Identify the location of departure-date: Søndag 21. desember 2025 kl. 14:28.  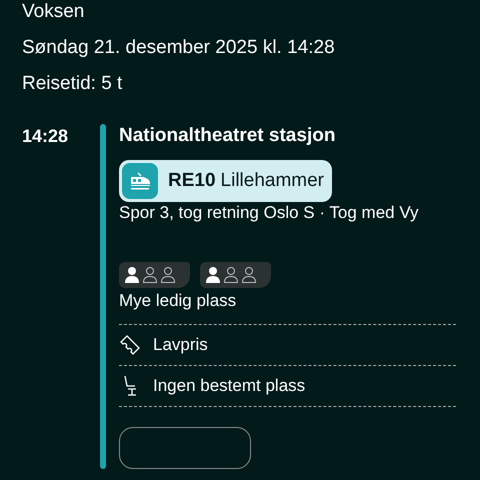
(179, 48).